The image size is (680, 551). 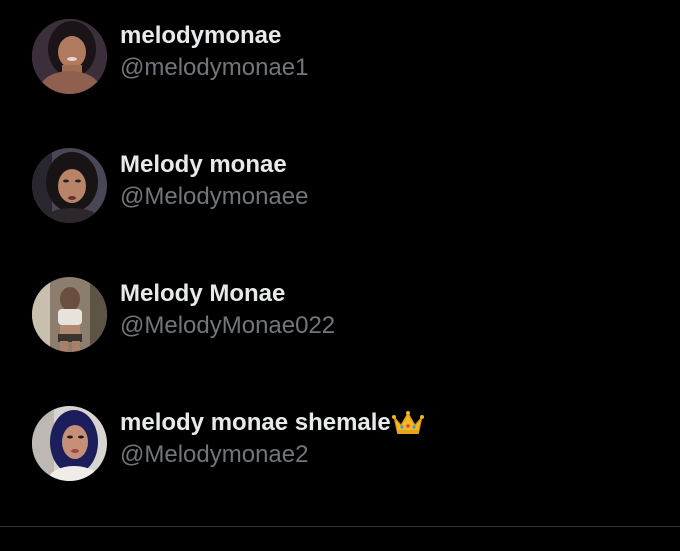 I want to click on handle: @Melodymonaee, so click(x=214, y=196).